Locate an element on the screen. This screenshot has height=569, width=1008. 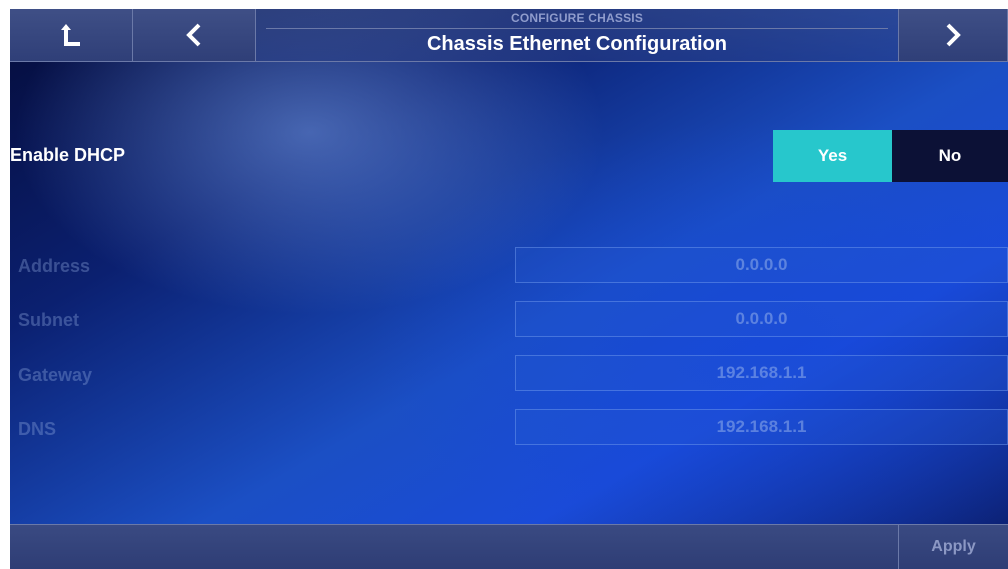
title-divider is located at coordinates (577, 28).